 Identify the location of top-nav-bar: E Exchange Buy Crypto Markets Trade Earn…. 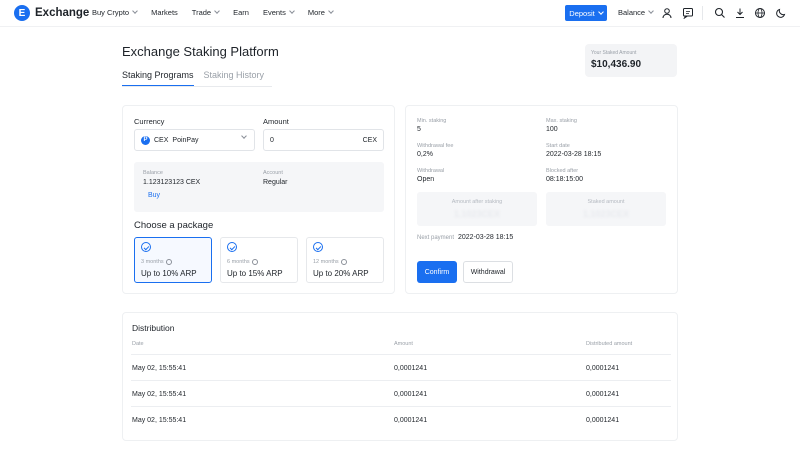
(400, 13).